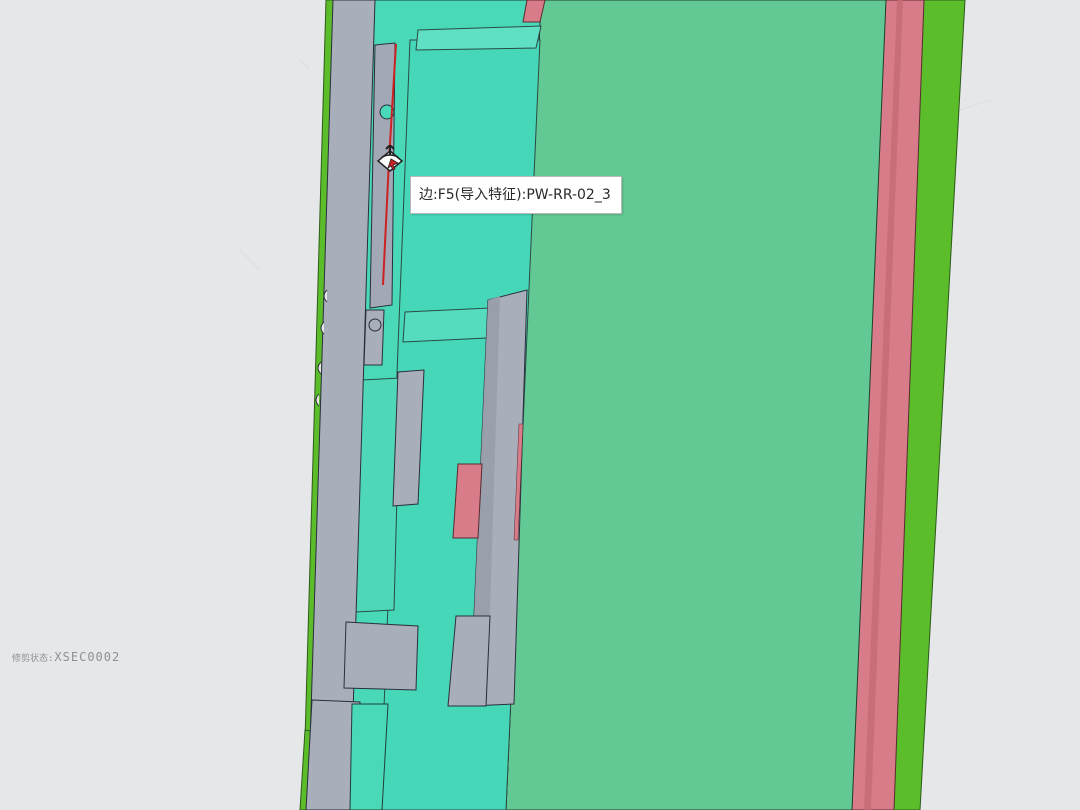  What do you see at coordinates (33, 659) in the screenshot?
I see `section-status-label: 修剪状态:` at bounding box center [33, 659].